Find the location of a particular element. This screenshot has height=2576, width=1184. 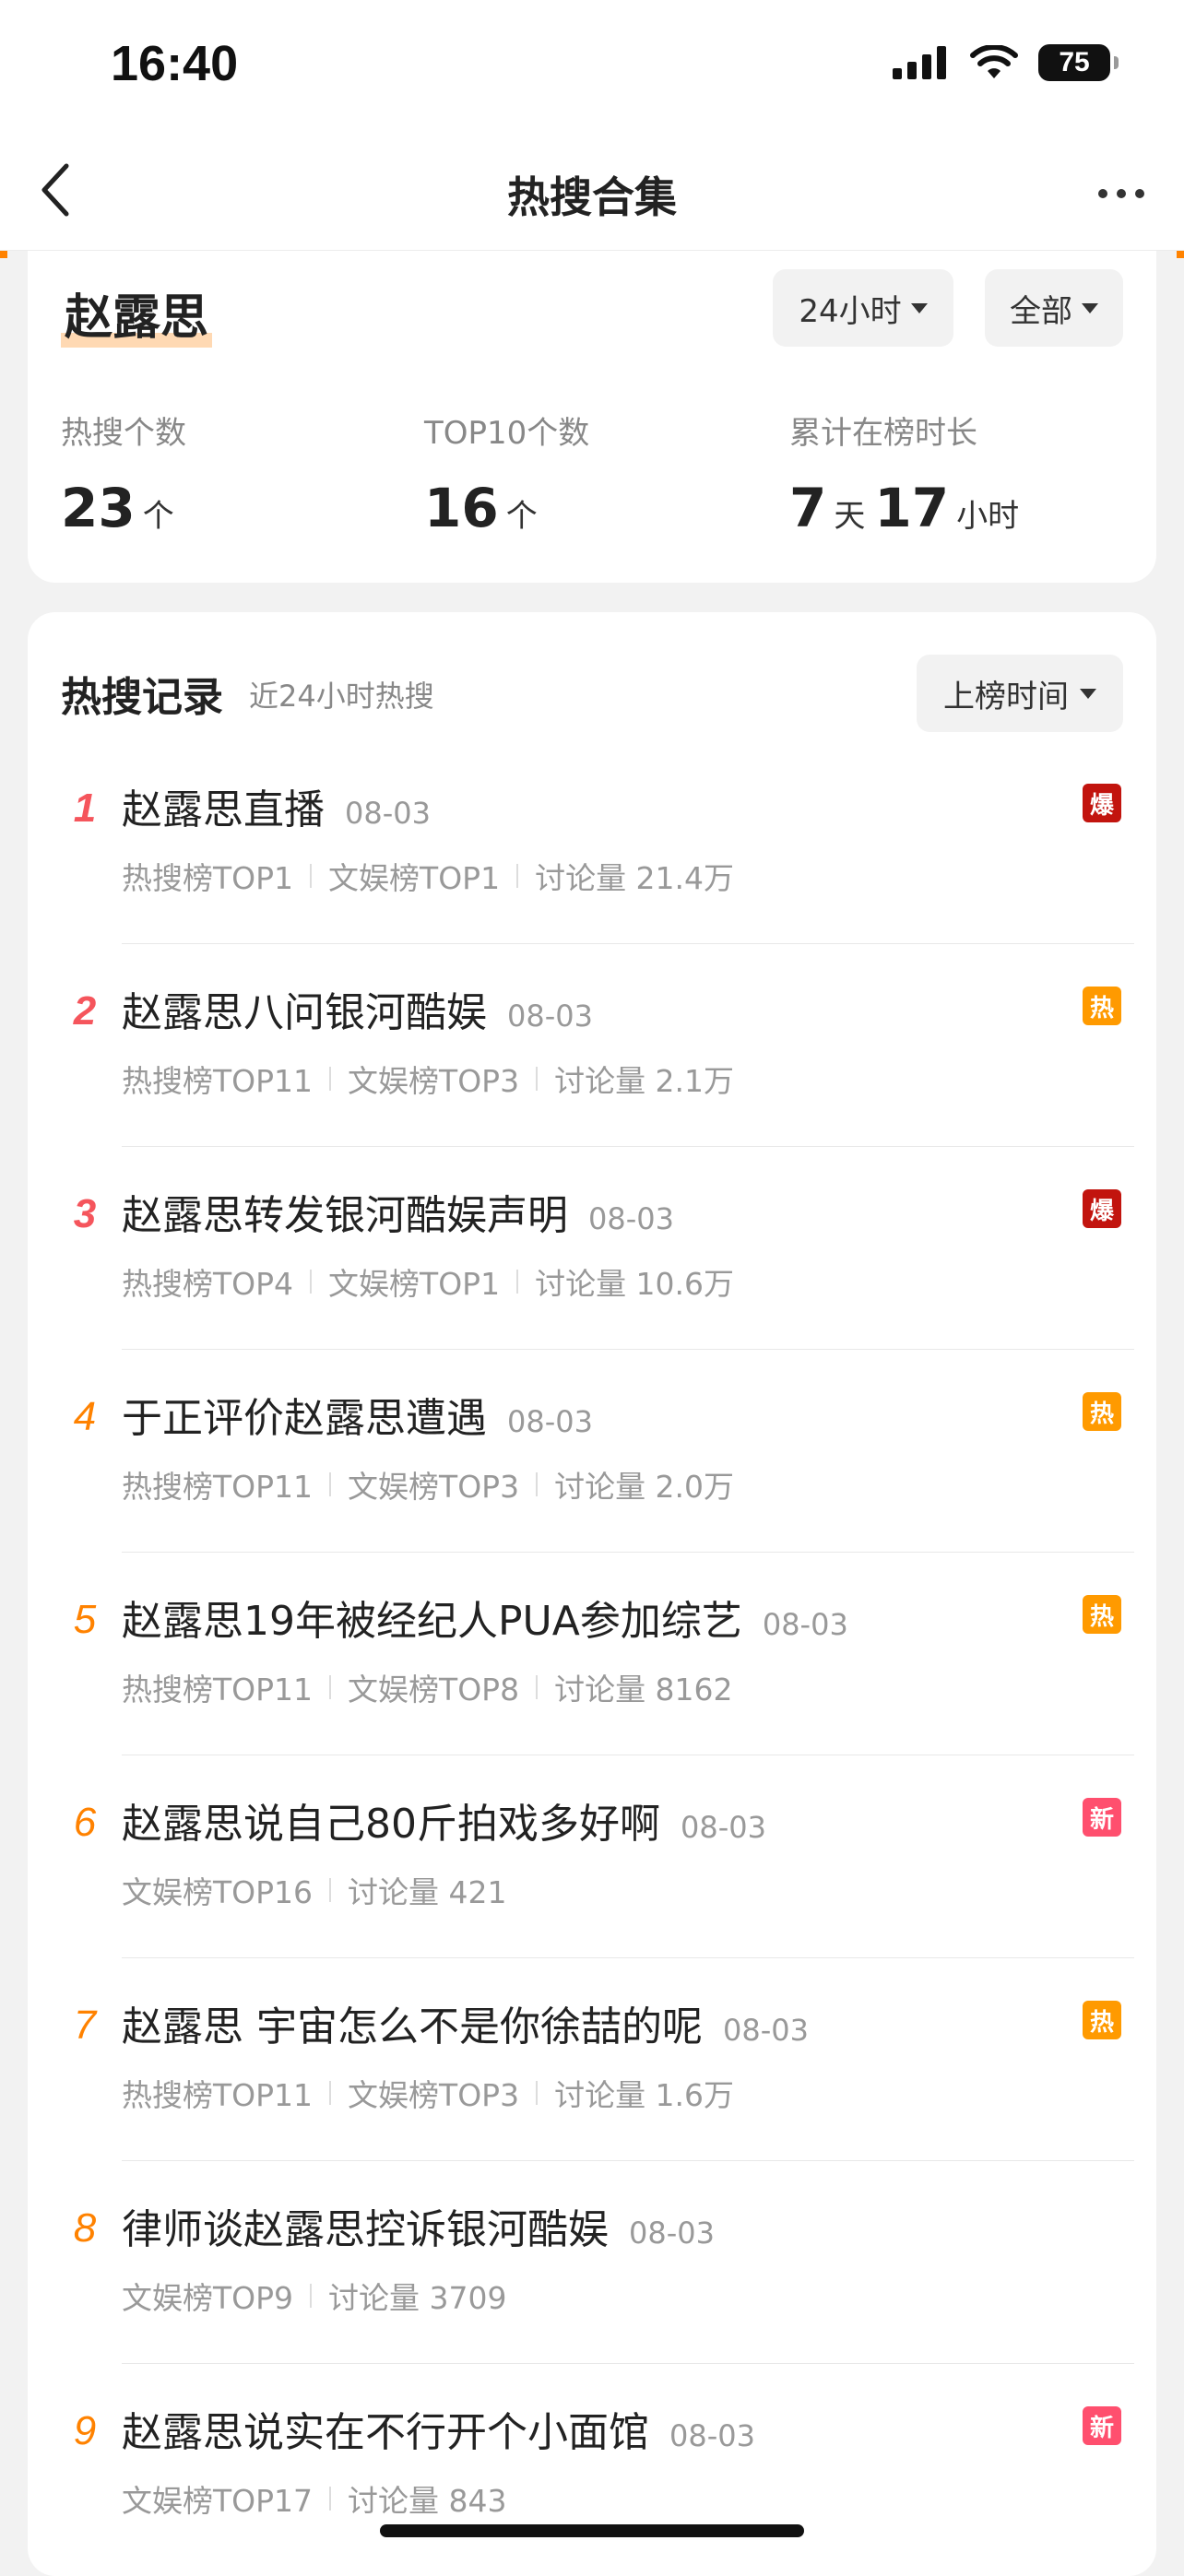

meta-text: 讨论量 3709 is located at coordinates (417, 2298).